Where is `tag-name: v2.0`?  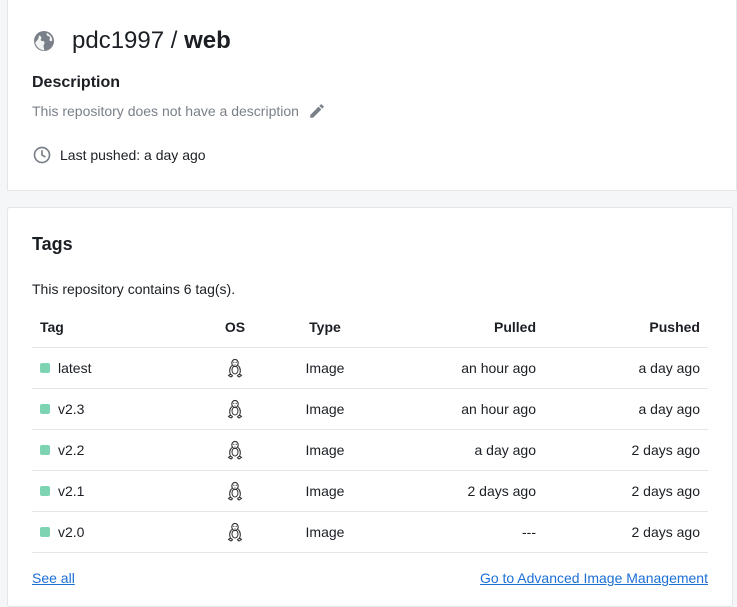 tag-name: v2.0 is located at coordinates (71, 532).